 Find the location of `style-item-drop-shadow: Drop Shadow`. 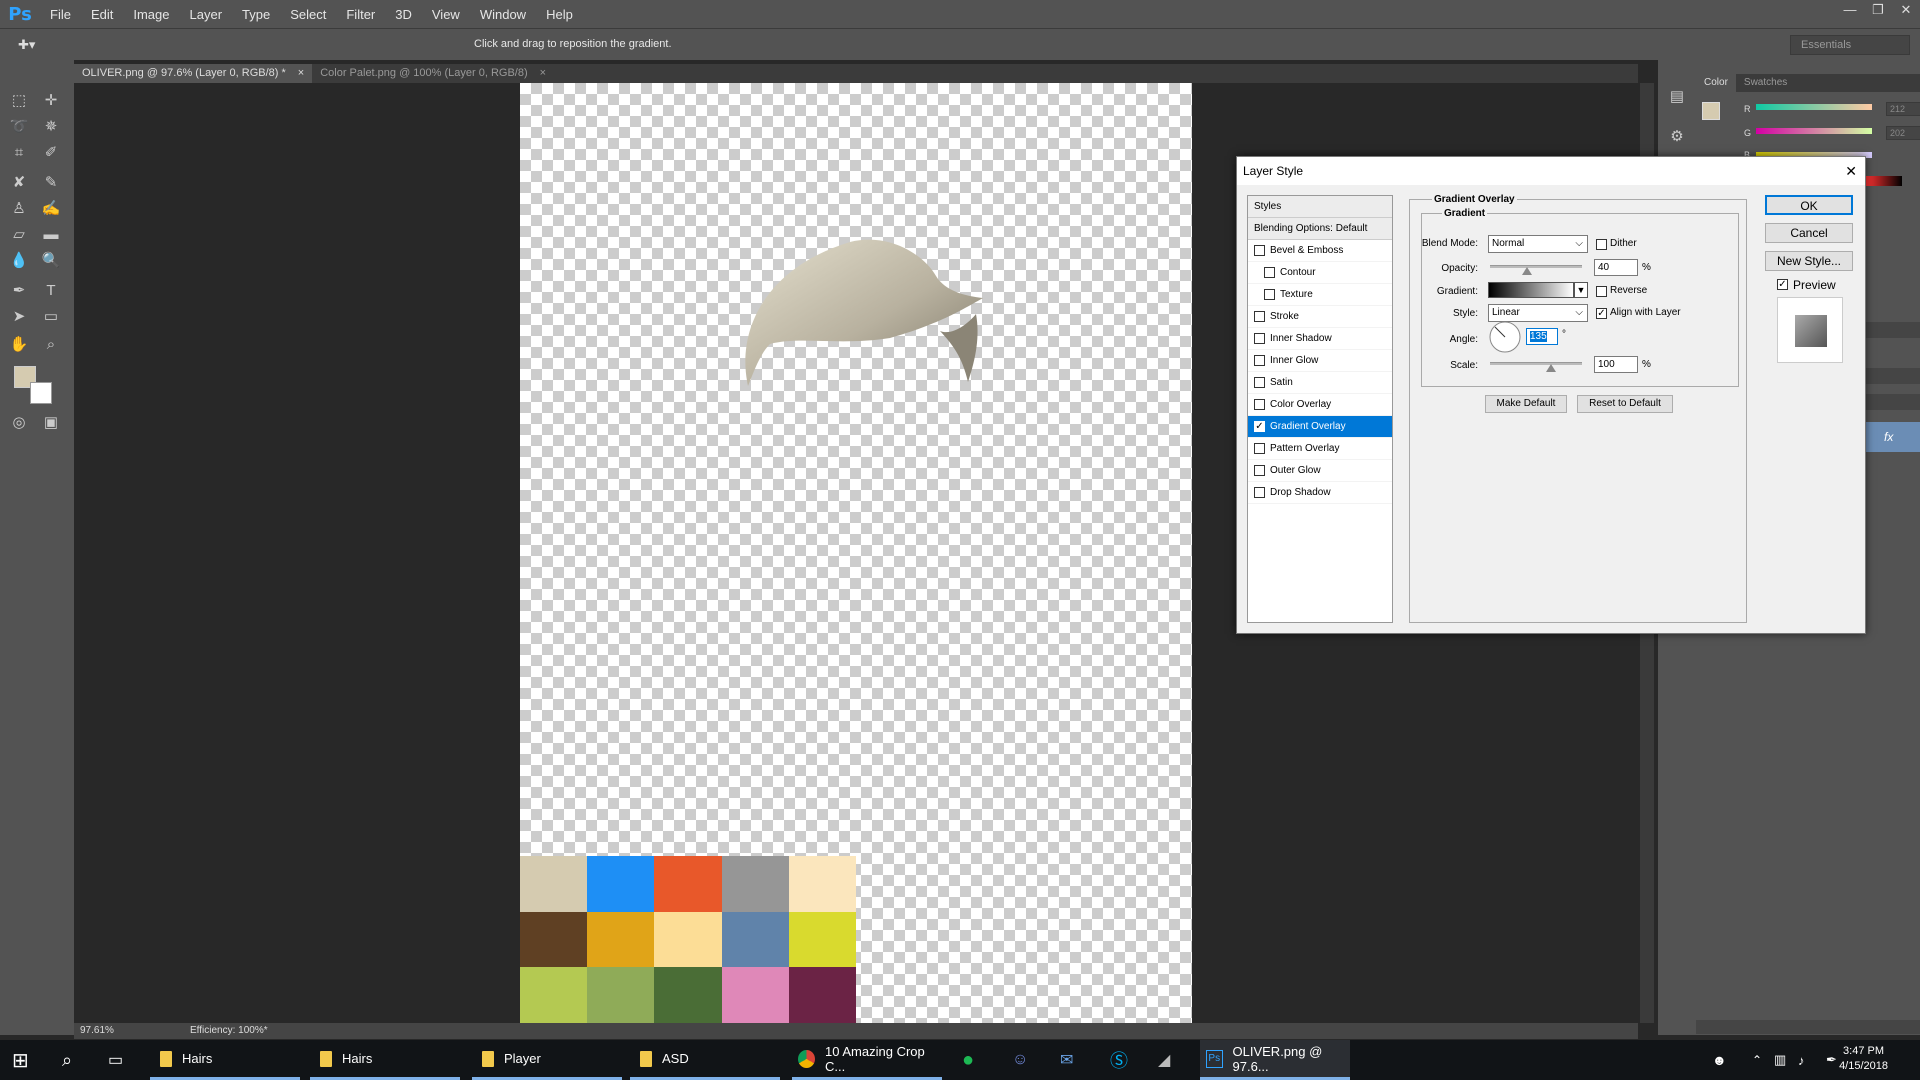

style-item-drop-shadow: Drop Shadow is located at coordinates (1320, 493).